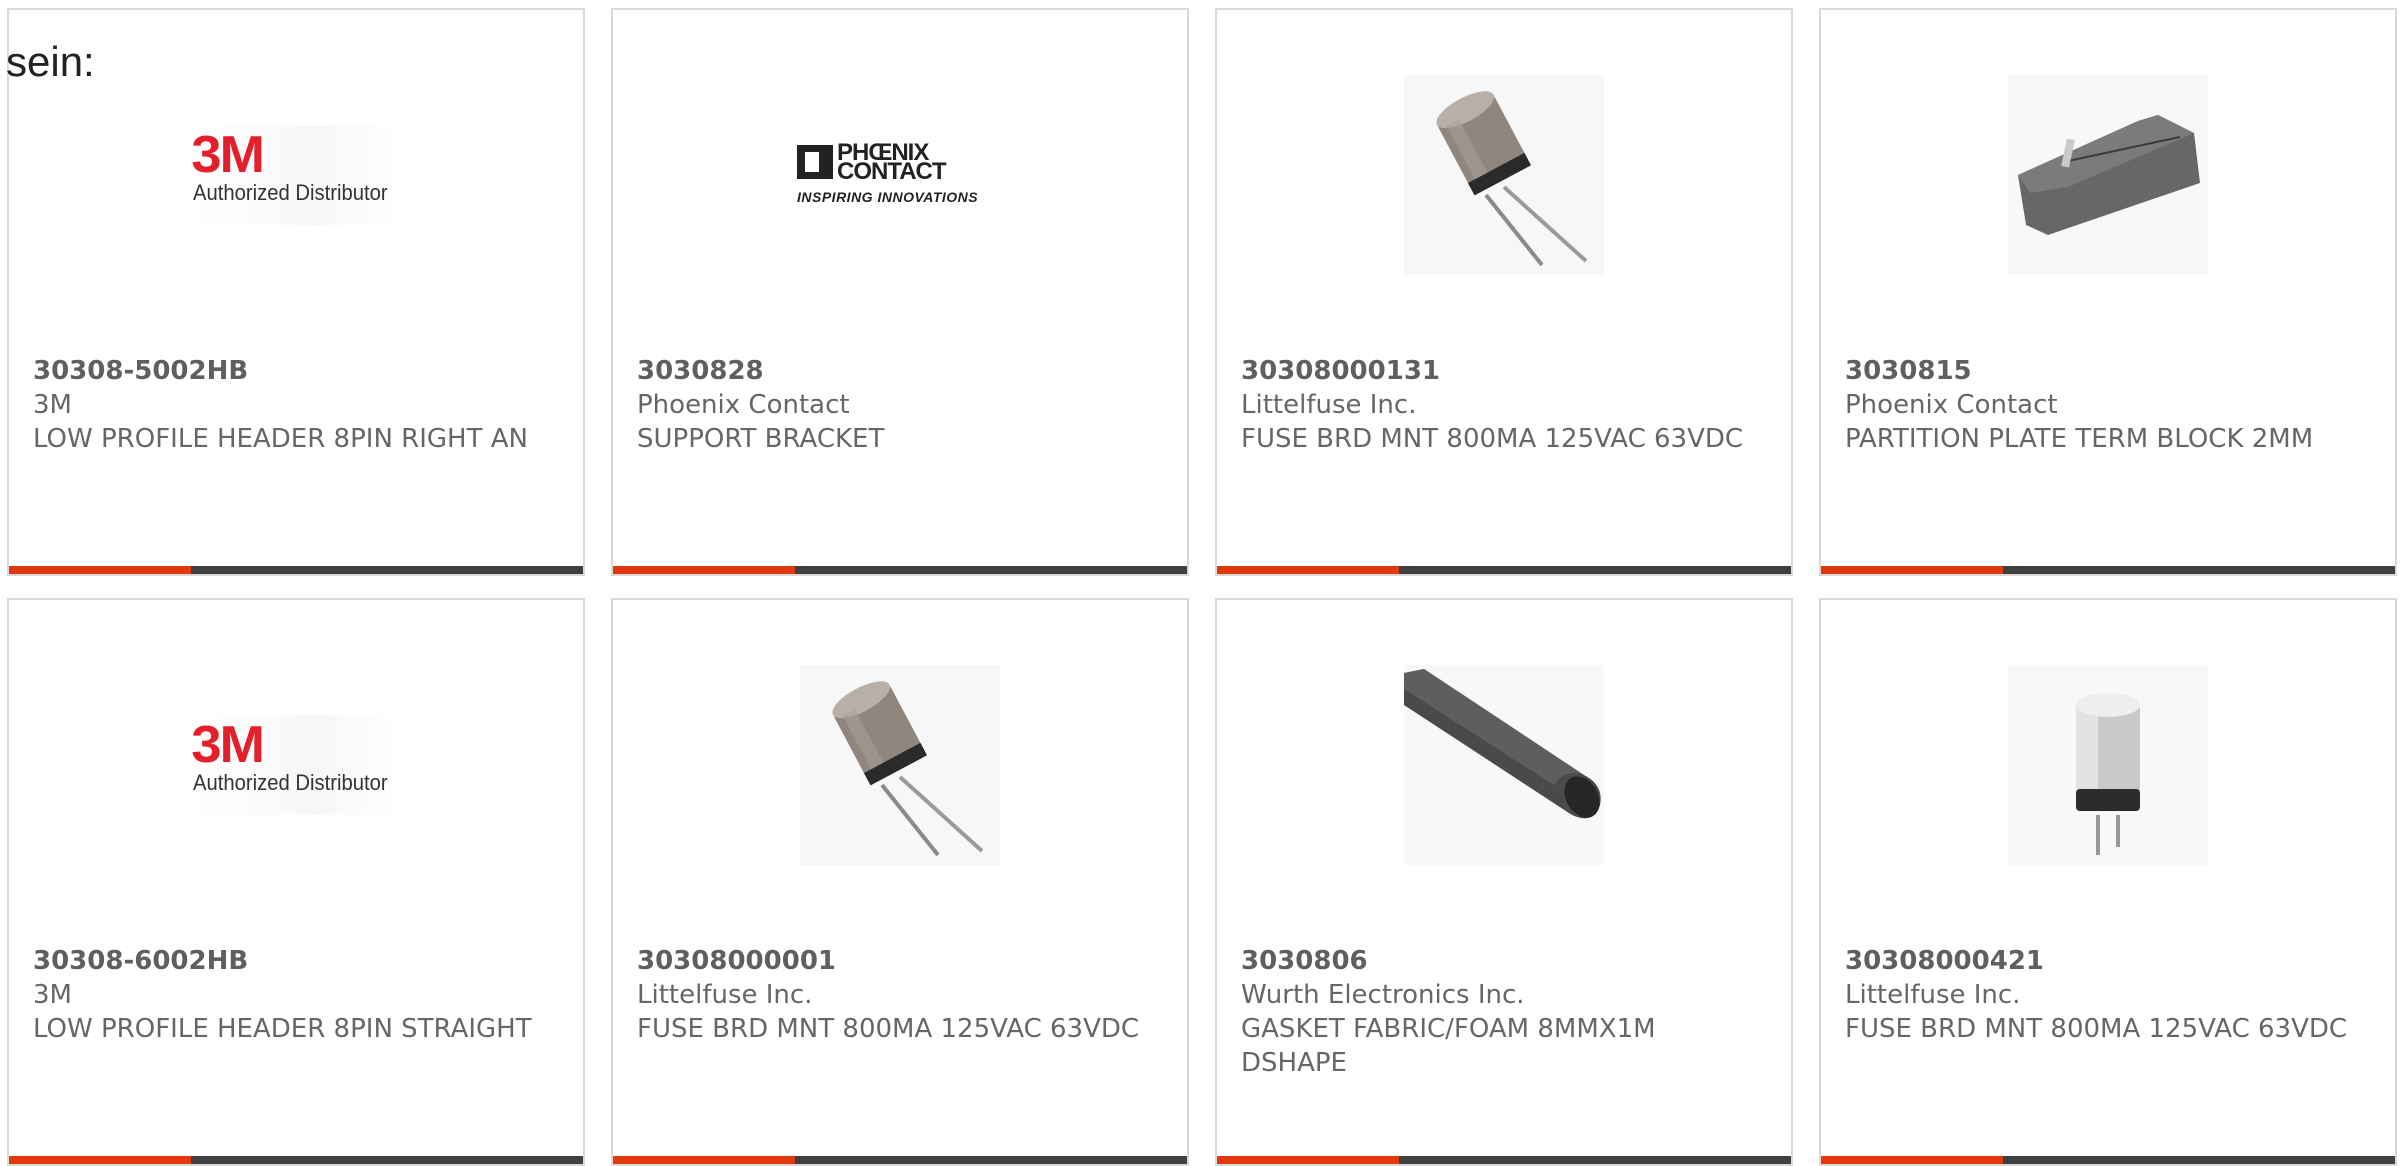 This screenshot has height=1166, width=2400. Describe the element at coordinates (888, 197) in the screenshot. I see `logo-tagline: INSPIRING INNOVATIONS` at that location.